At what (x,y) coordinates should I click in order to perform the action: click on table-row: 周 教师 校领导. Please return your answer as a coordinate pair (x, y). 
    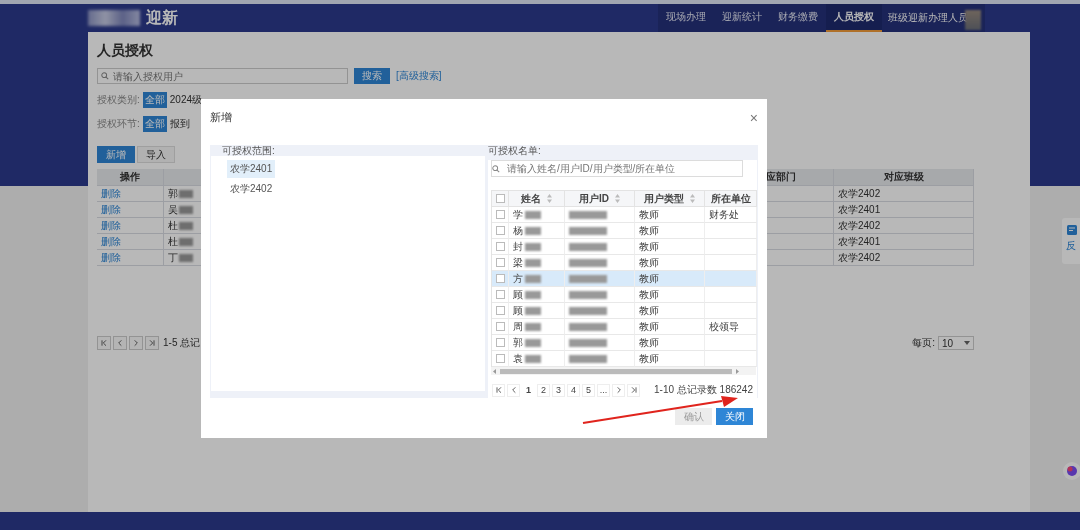
    Looking at the image, I should click on (624, 327).